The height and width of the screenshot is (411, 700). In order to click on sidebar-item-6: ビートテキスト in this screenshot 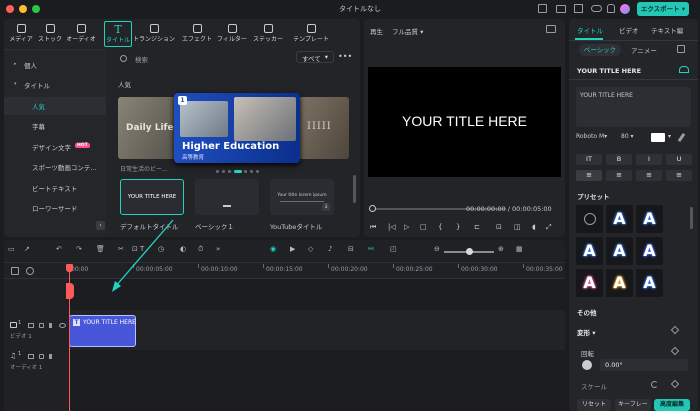, I will do `click(55, 188)`.